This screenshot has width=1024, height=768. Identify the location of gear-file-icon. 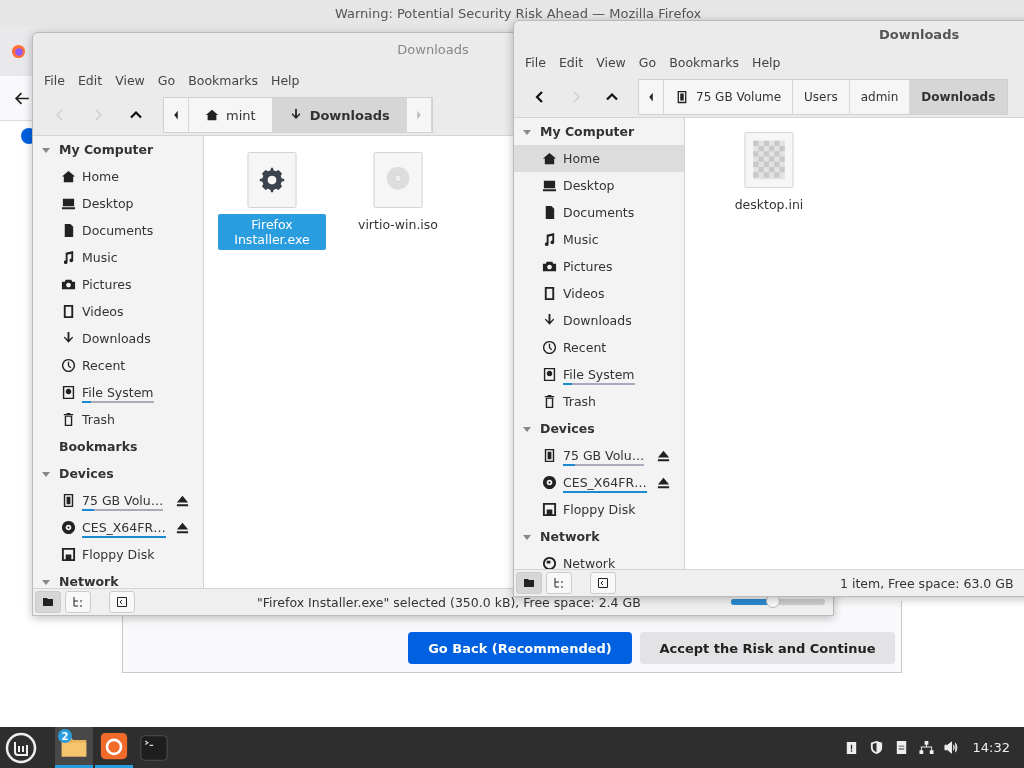
(272, 180).